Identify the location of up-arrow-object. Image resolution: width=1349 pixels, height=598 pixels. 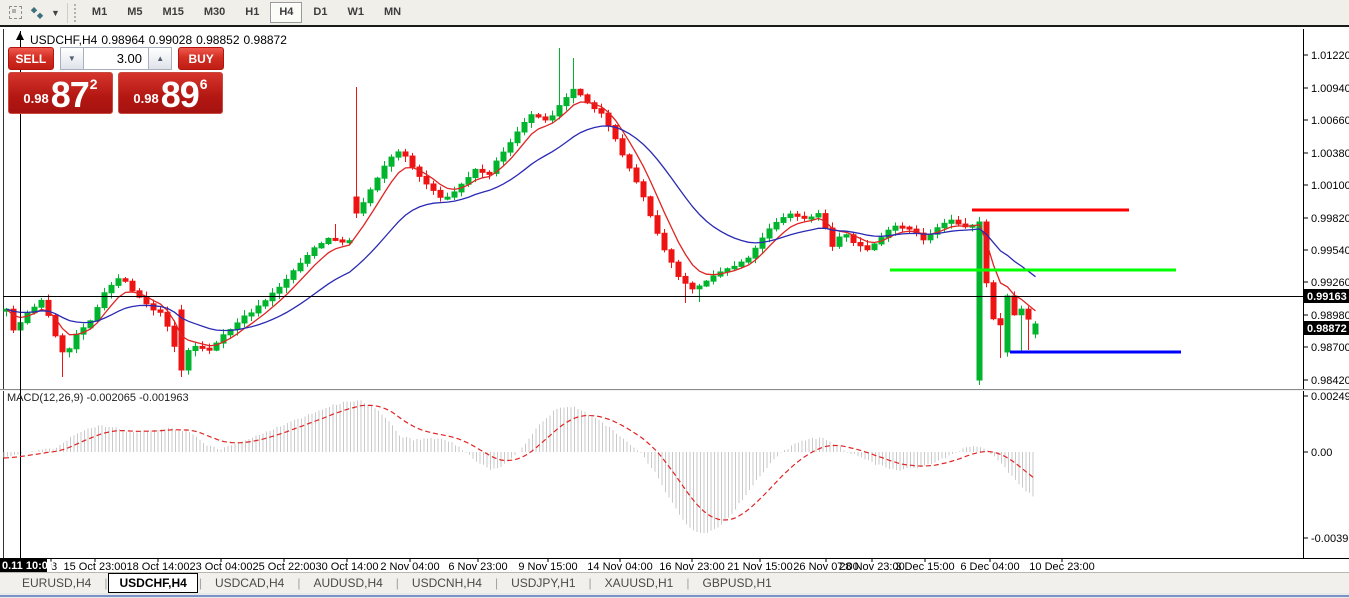
(20, 36).